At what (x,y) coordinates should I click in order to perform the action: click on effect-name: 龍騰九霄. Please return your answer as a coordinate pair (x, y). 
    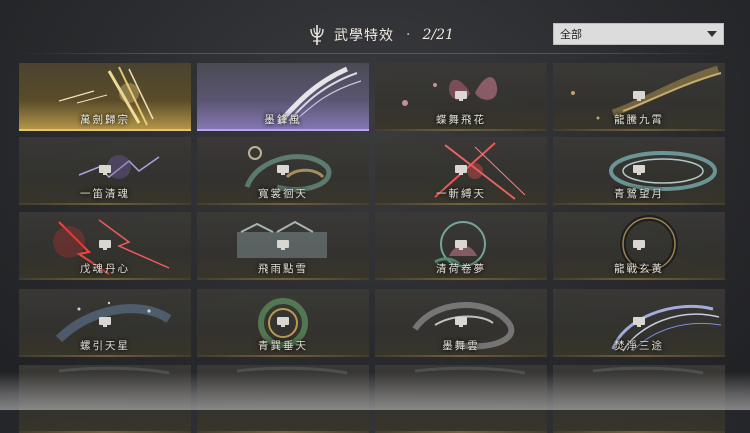
    Looking at the image, I should click on (639, 120).